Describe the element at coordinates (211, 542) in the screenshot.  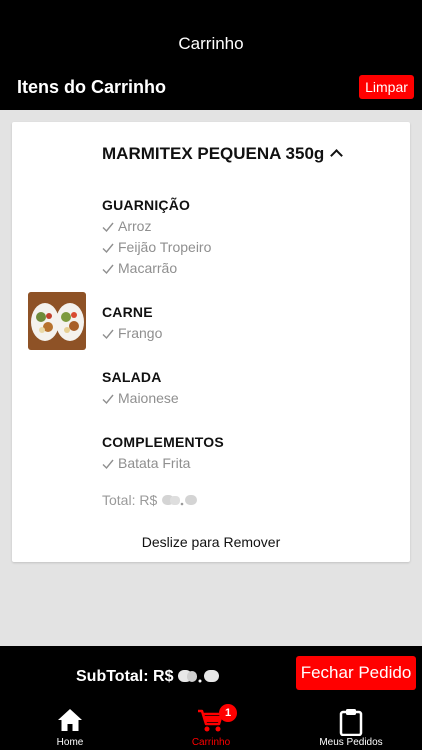
I see `swipe-hint: Deslize para Remover` at that location.